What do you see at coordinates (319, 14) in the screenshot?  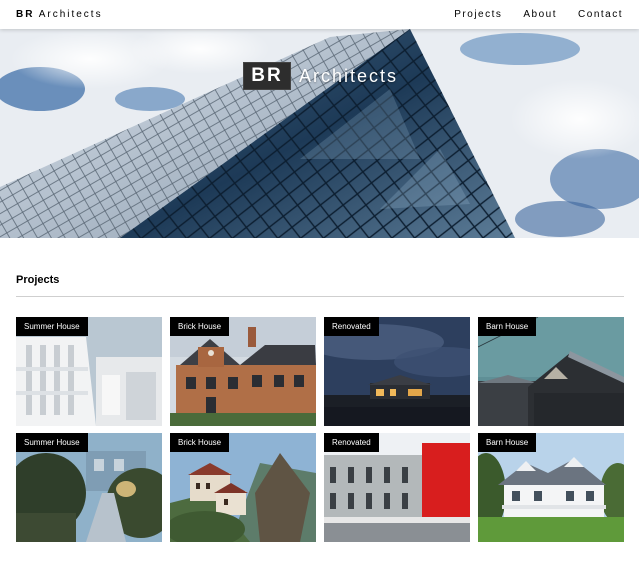 I see `top-nav-bar: BR Architects Projects About Contact` at bounding box center [319, 14].